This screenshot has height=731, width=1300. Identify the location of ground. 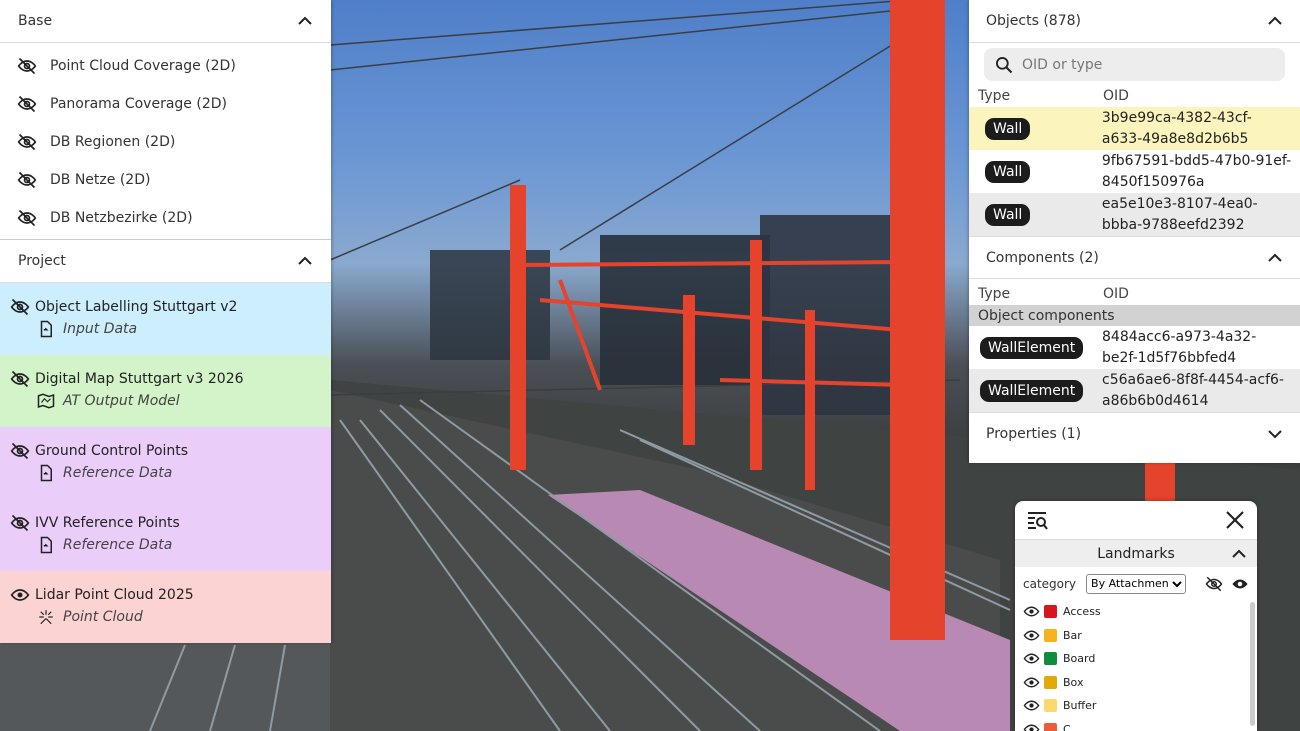
(165, 685).